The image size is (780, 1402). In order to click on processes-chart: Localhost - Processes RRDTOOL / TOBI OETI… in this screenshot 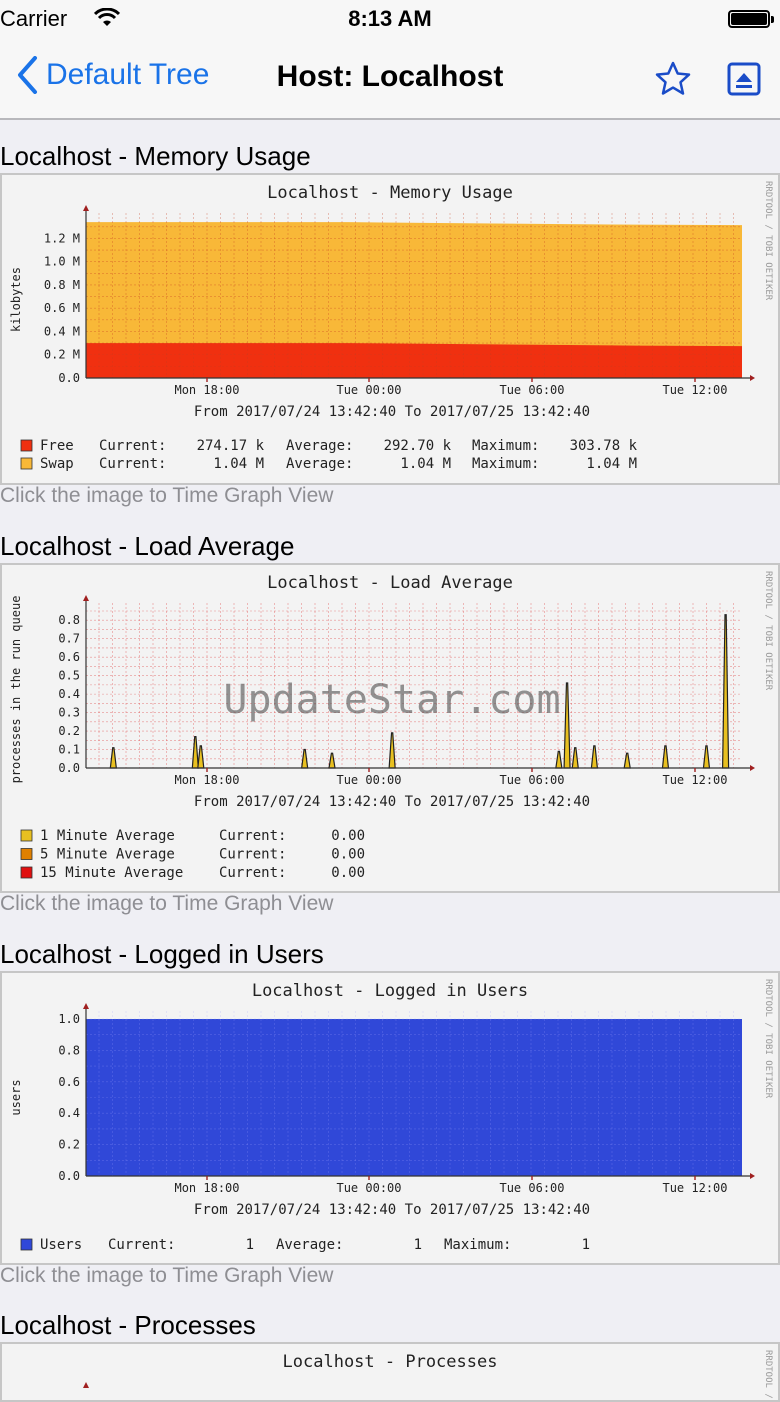, I will do `click(428, 1376)`.